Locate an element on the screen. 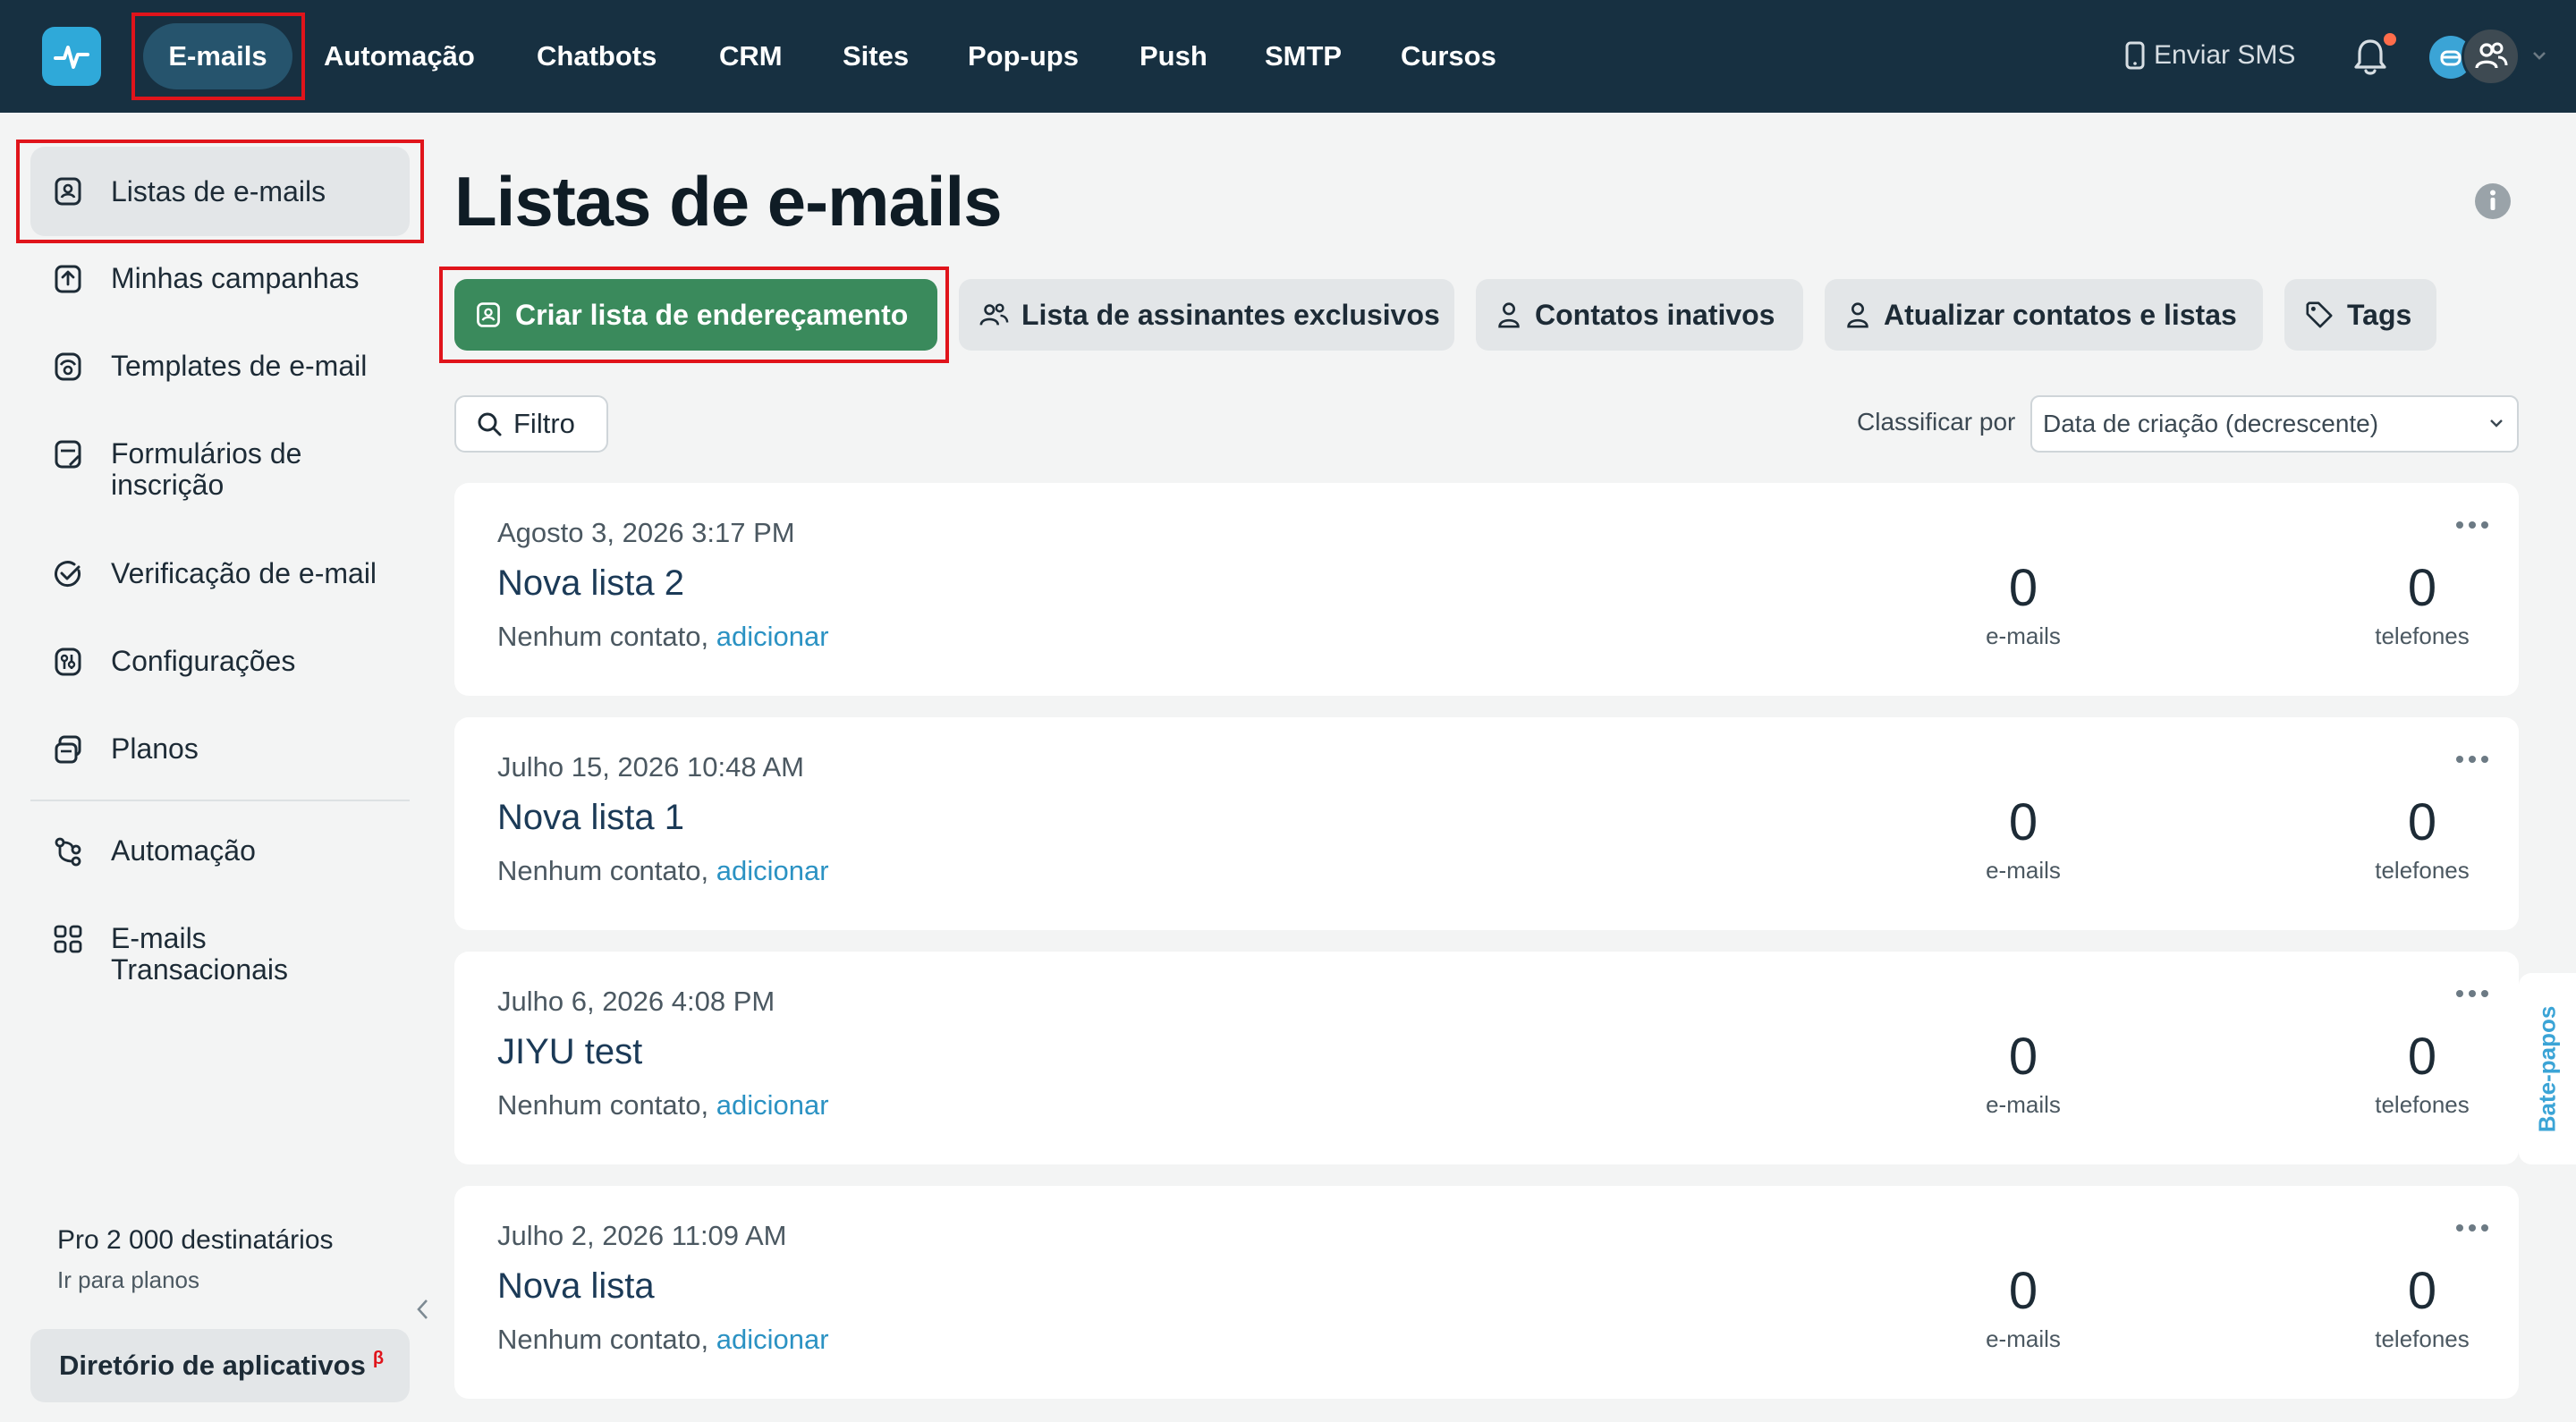  app-directory-label: Diretório de aplicativos is located at coordinates (212, 1365).